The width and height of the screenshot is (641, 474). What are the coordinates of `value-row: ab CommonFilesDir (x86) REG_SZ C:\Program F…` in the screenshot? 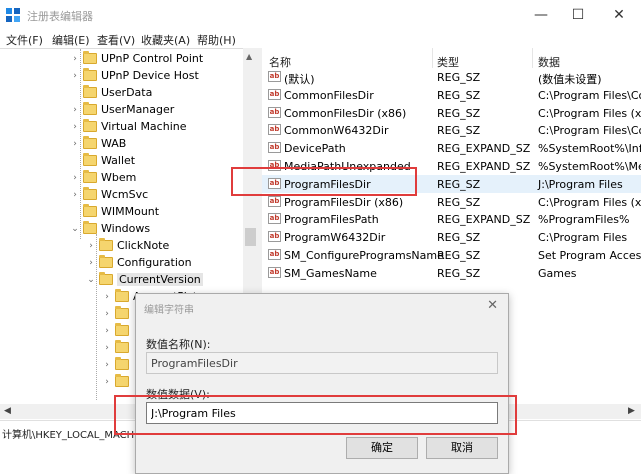 It's located at (451, 113).